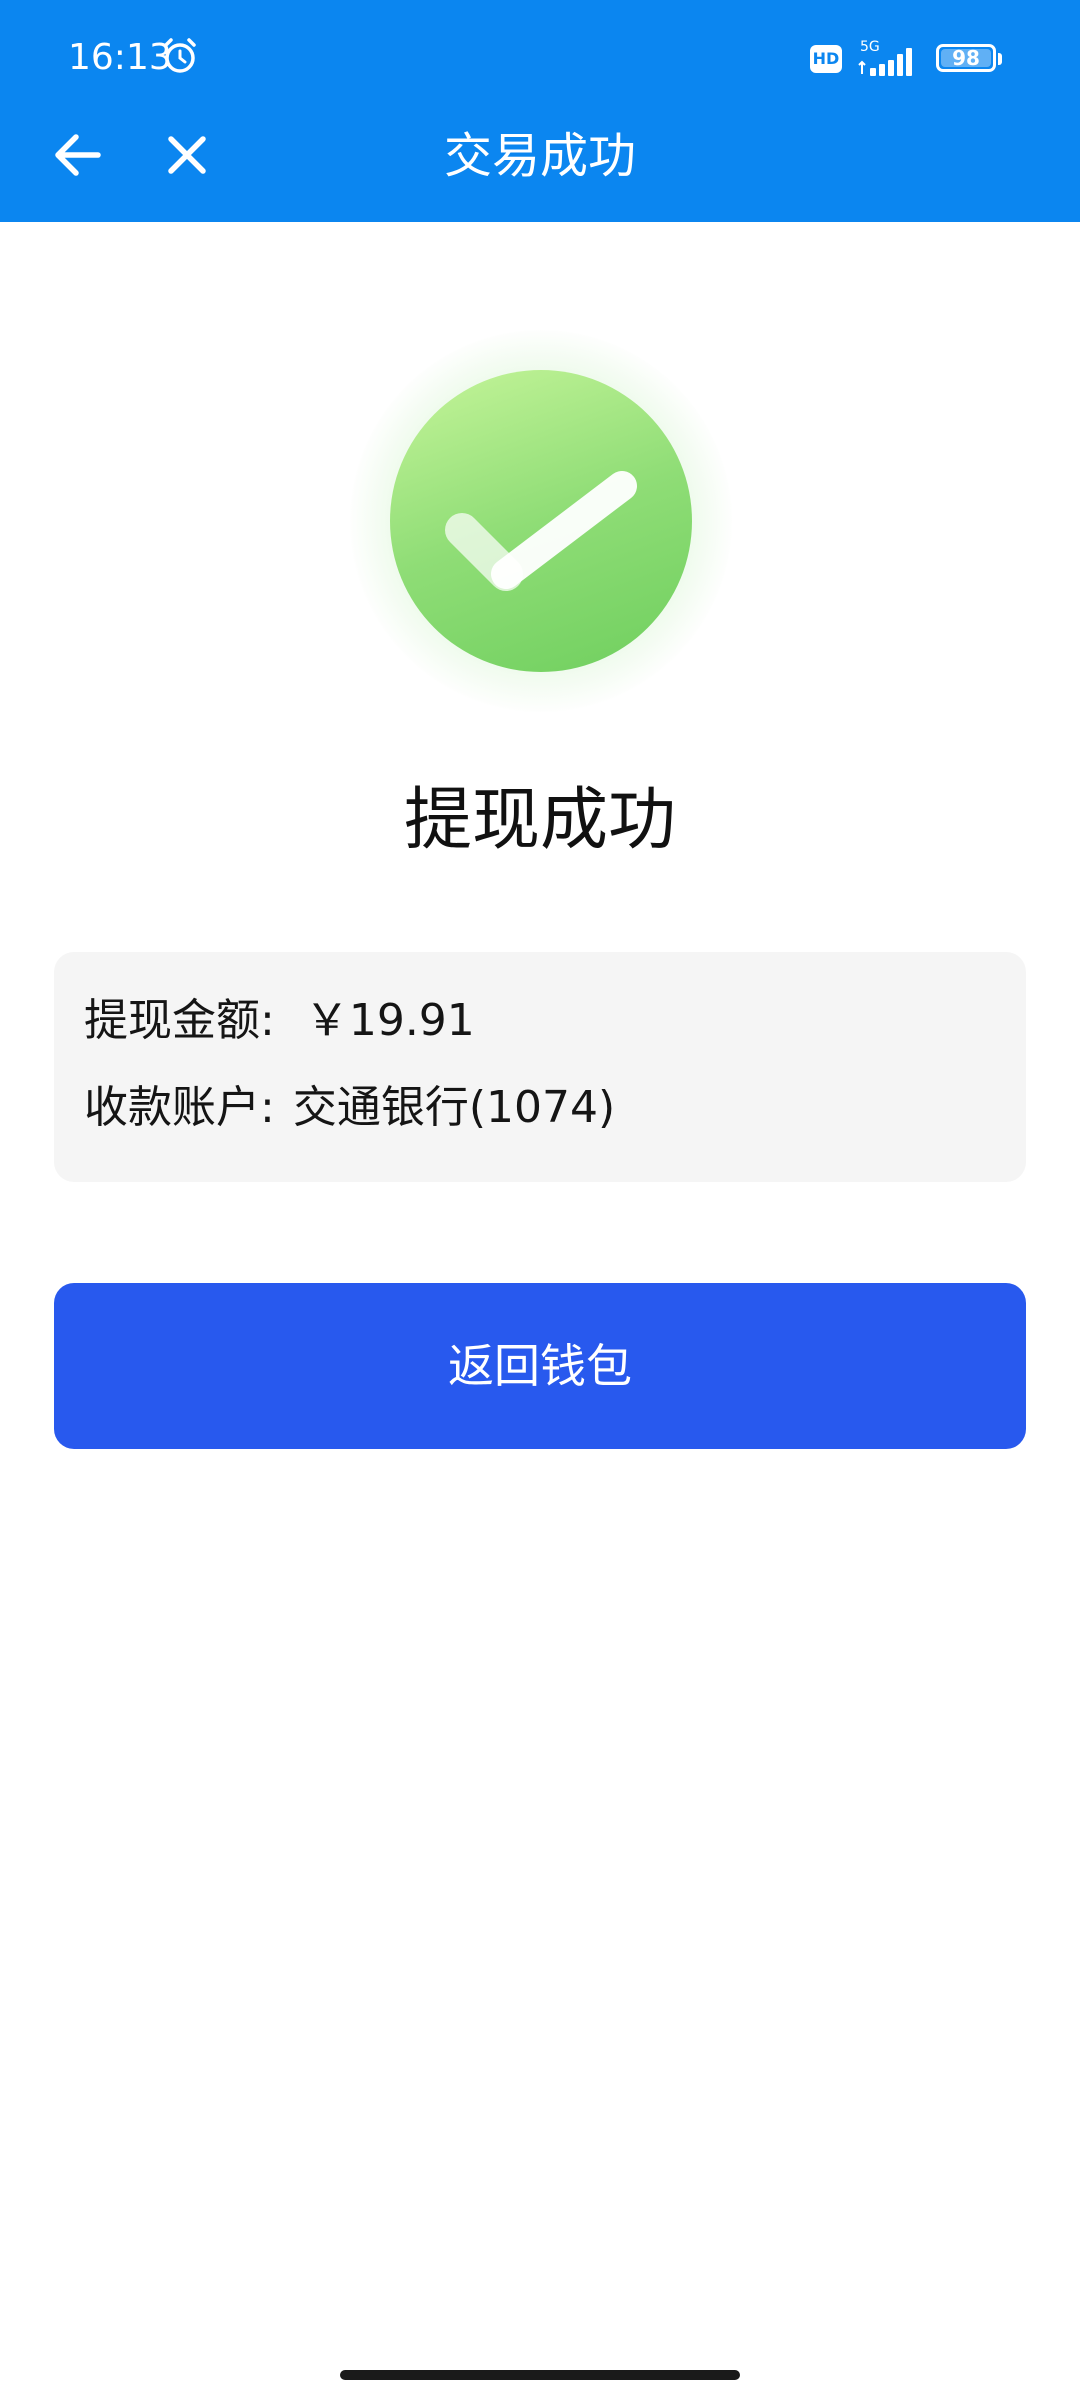 Image resolution: width=1080 pixels, height=2400 pixels. What do you see at coordinates (279, 1021) in the screenshot?
I see `amount-row: 提现金额: ￥19.91` at bounding box center [279, 1021].